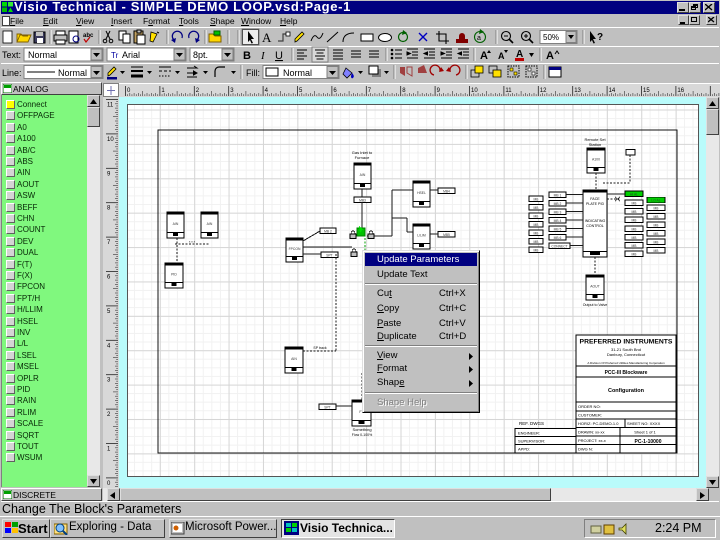  Describe the element at coordinates (626, 373) in the screenshot. I see `svg-text: PCC-III Blockware` at that location.